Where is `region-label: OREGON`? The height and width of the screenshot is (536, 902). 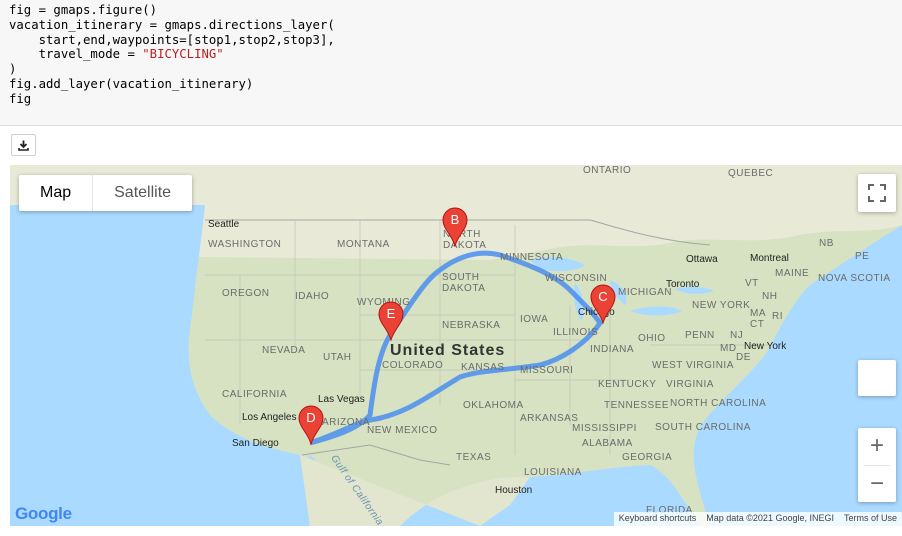 region-label: OREGON is located at coordinates (246, 293).